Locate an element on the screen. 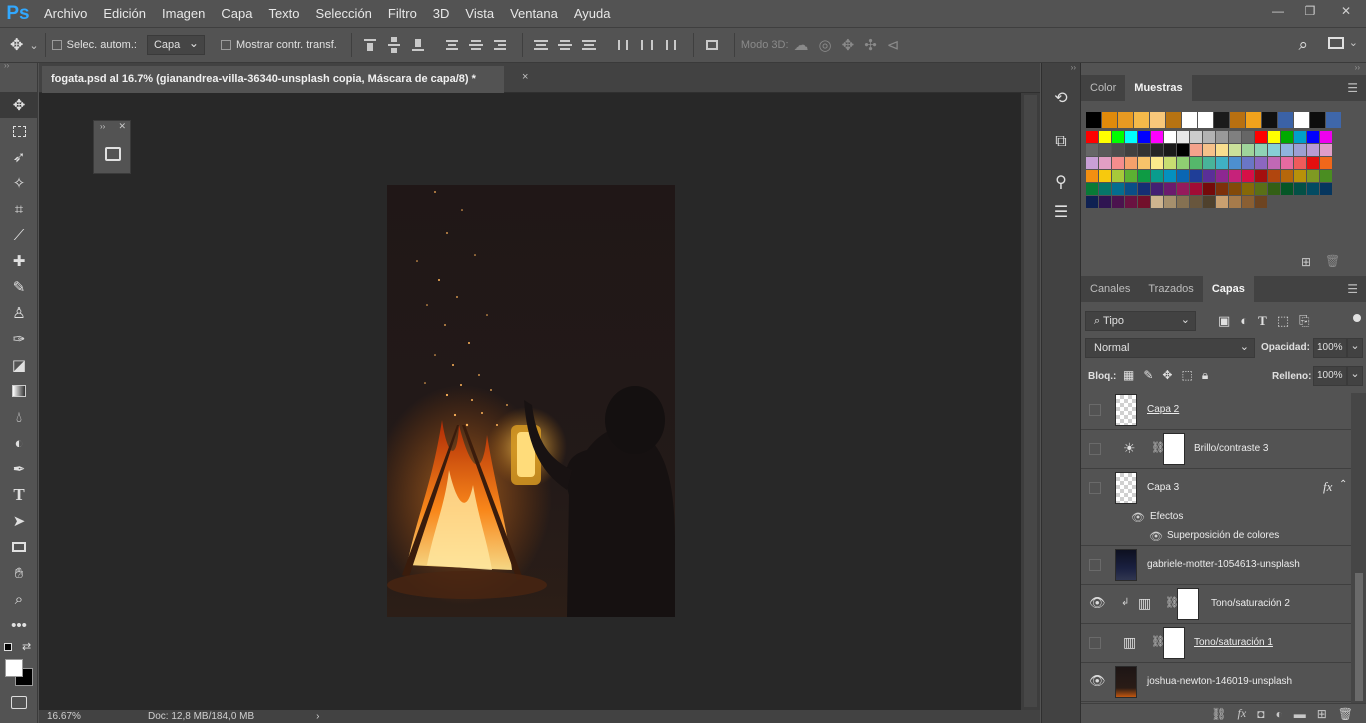 This screenshot has height=723, width=1366. show-transform-checkbox is located at coordinates (225, 45).